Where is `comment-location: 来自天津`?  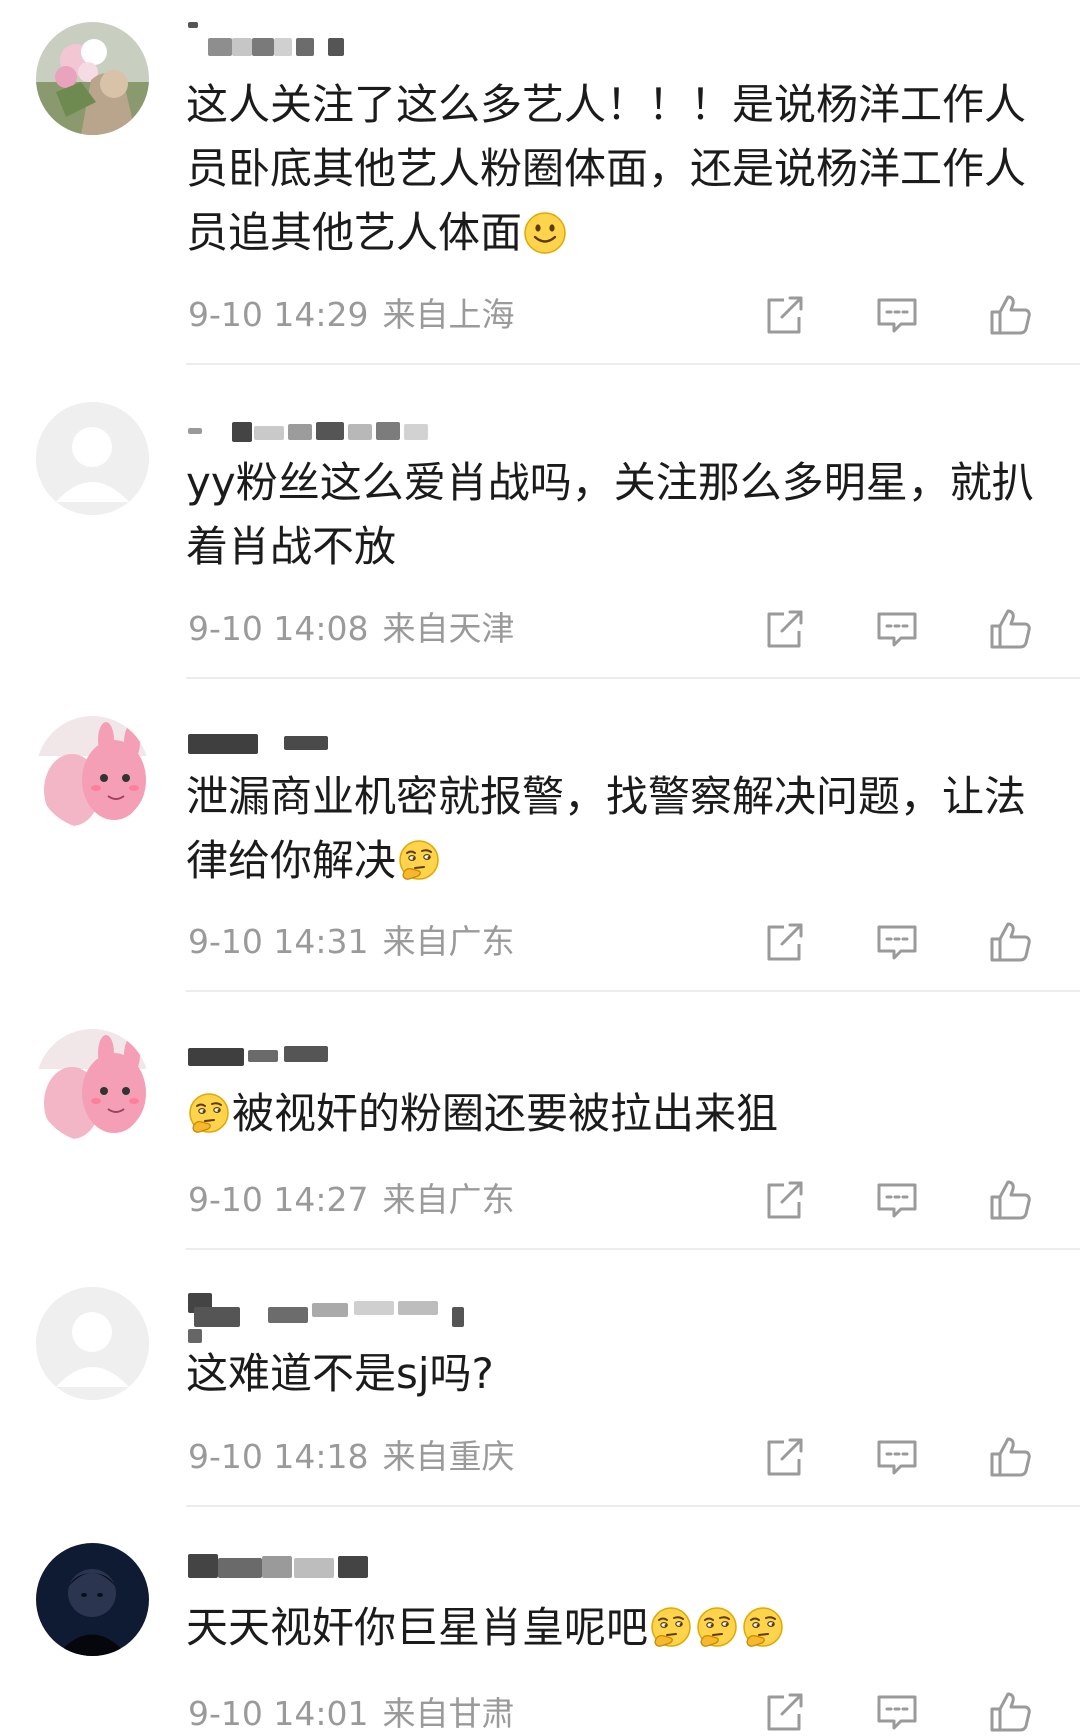
comment-location: 来自天津 is located at coordinates (448, 628).